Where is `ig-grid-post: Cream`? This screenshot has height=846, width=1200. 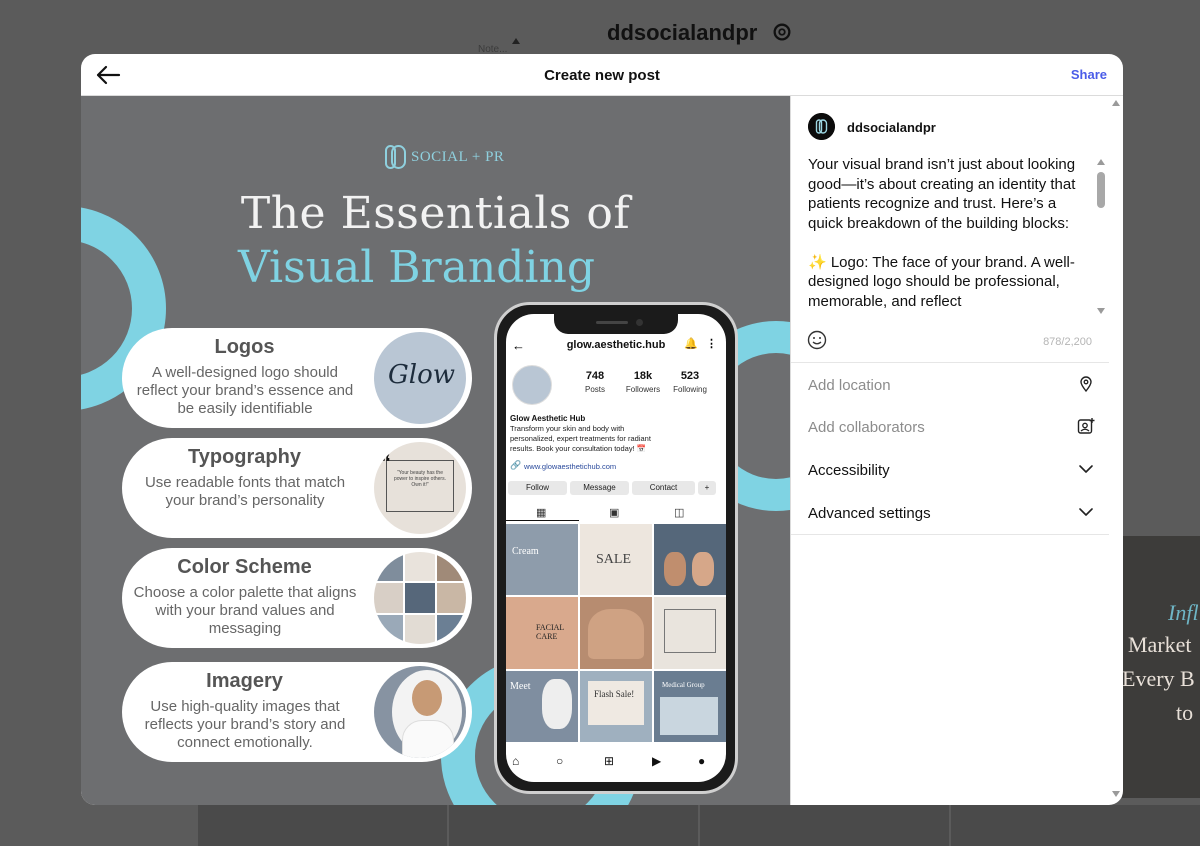 ig-grid-post: Cream is located at coordinates (542, 560).